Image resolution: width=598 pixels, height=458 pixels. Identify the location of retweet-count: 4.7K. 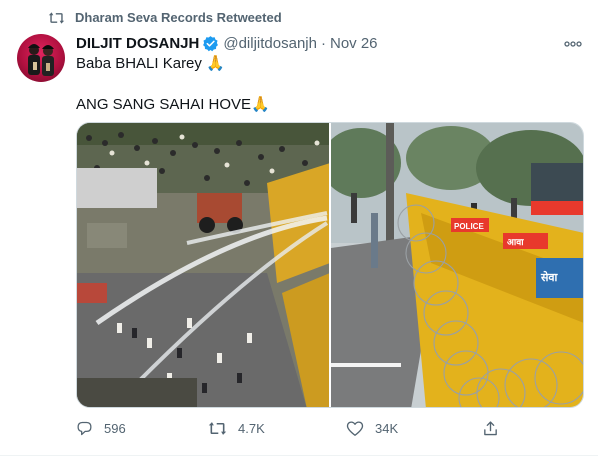
(251, 428).